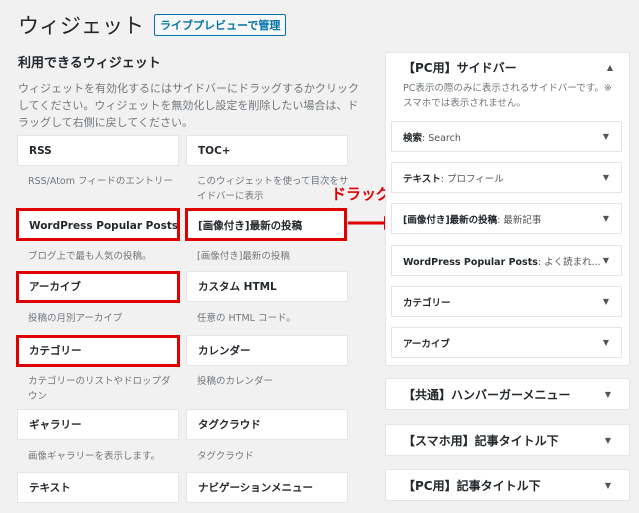  What do you see at coordinates (506, 136) in the screenshot?
I see `sidebar-widget-search: 検索: Search ▼` at bounding box center [506, 136].